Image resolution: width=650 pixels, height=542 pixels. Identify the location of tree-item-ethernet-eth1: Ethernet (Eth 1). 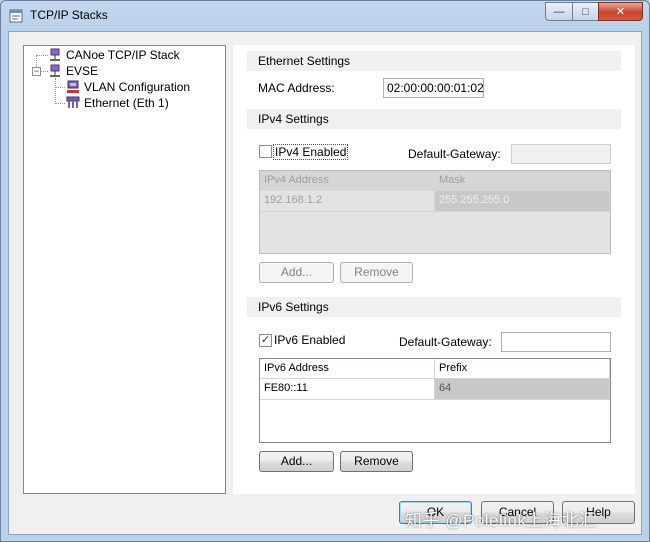
(117, 103).